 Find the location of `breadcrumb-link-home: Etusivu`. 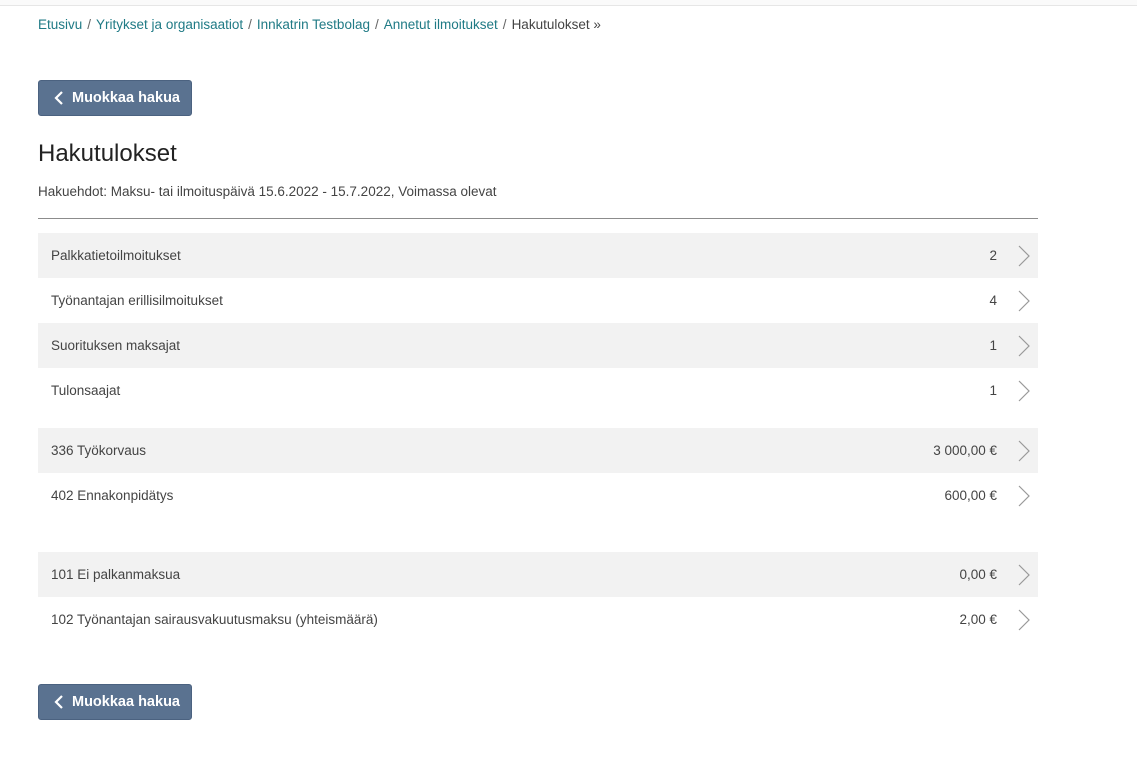

breadcrumb-link-home: Etusivu is located at coordinates (60, 24).